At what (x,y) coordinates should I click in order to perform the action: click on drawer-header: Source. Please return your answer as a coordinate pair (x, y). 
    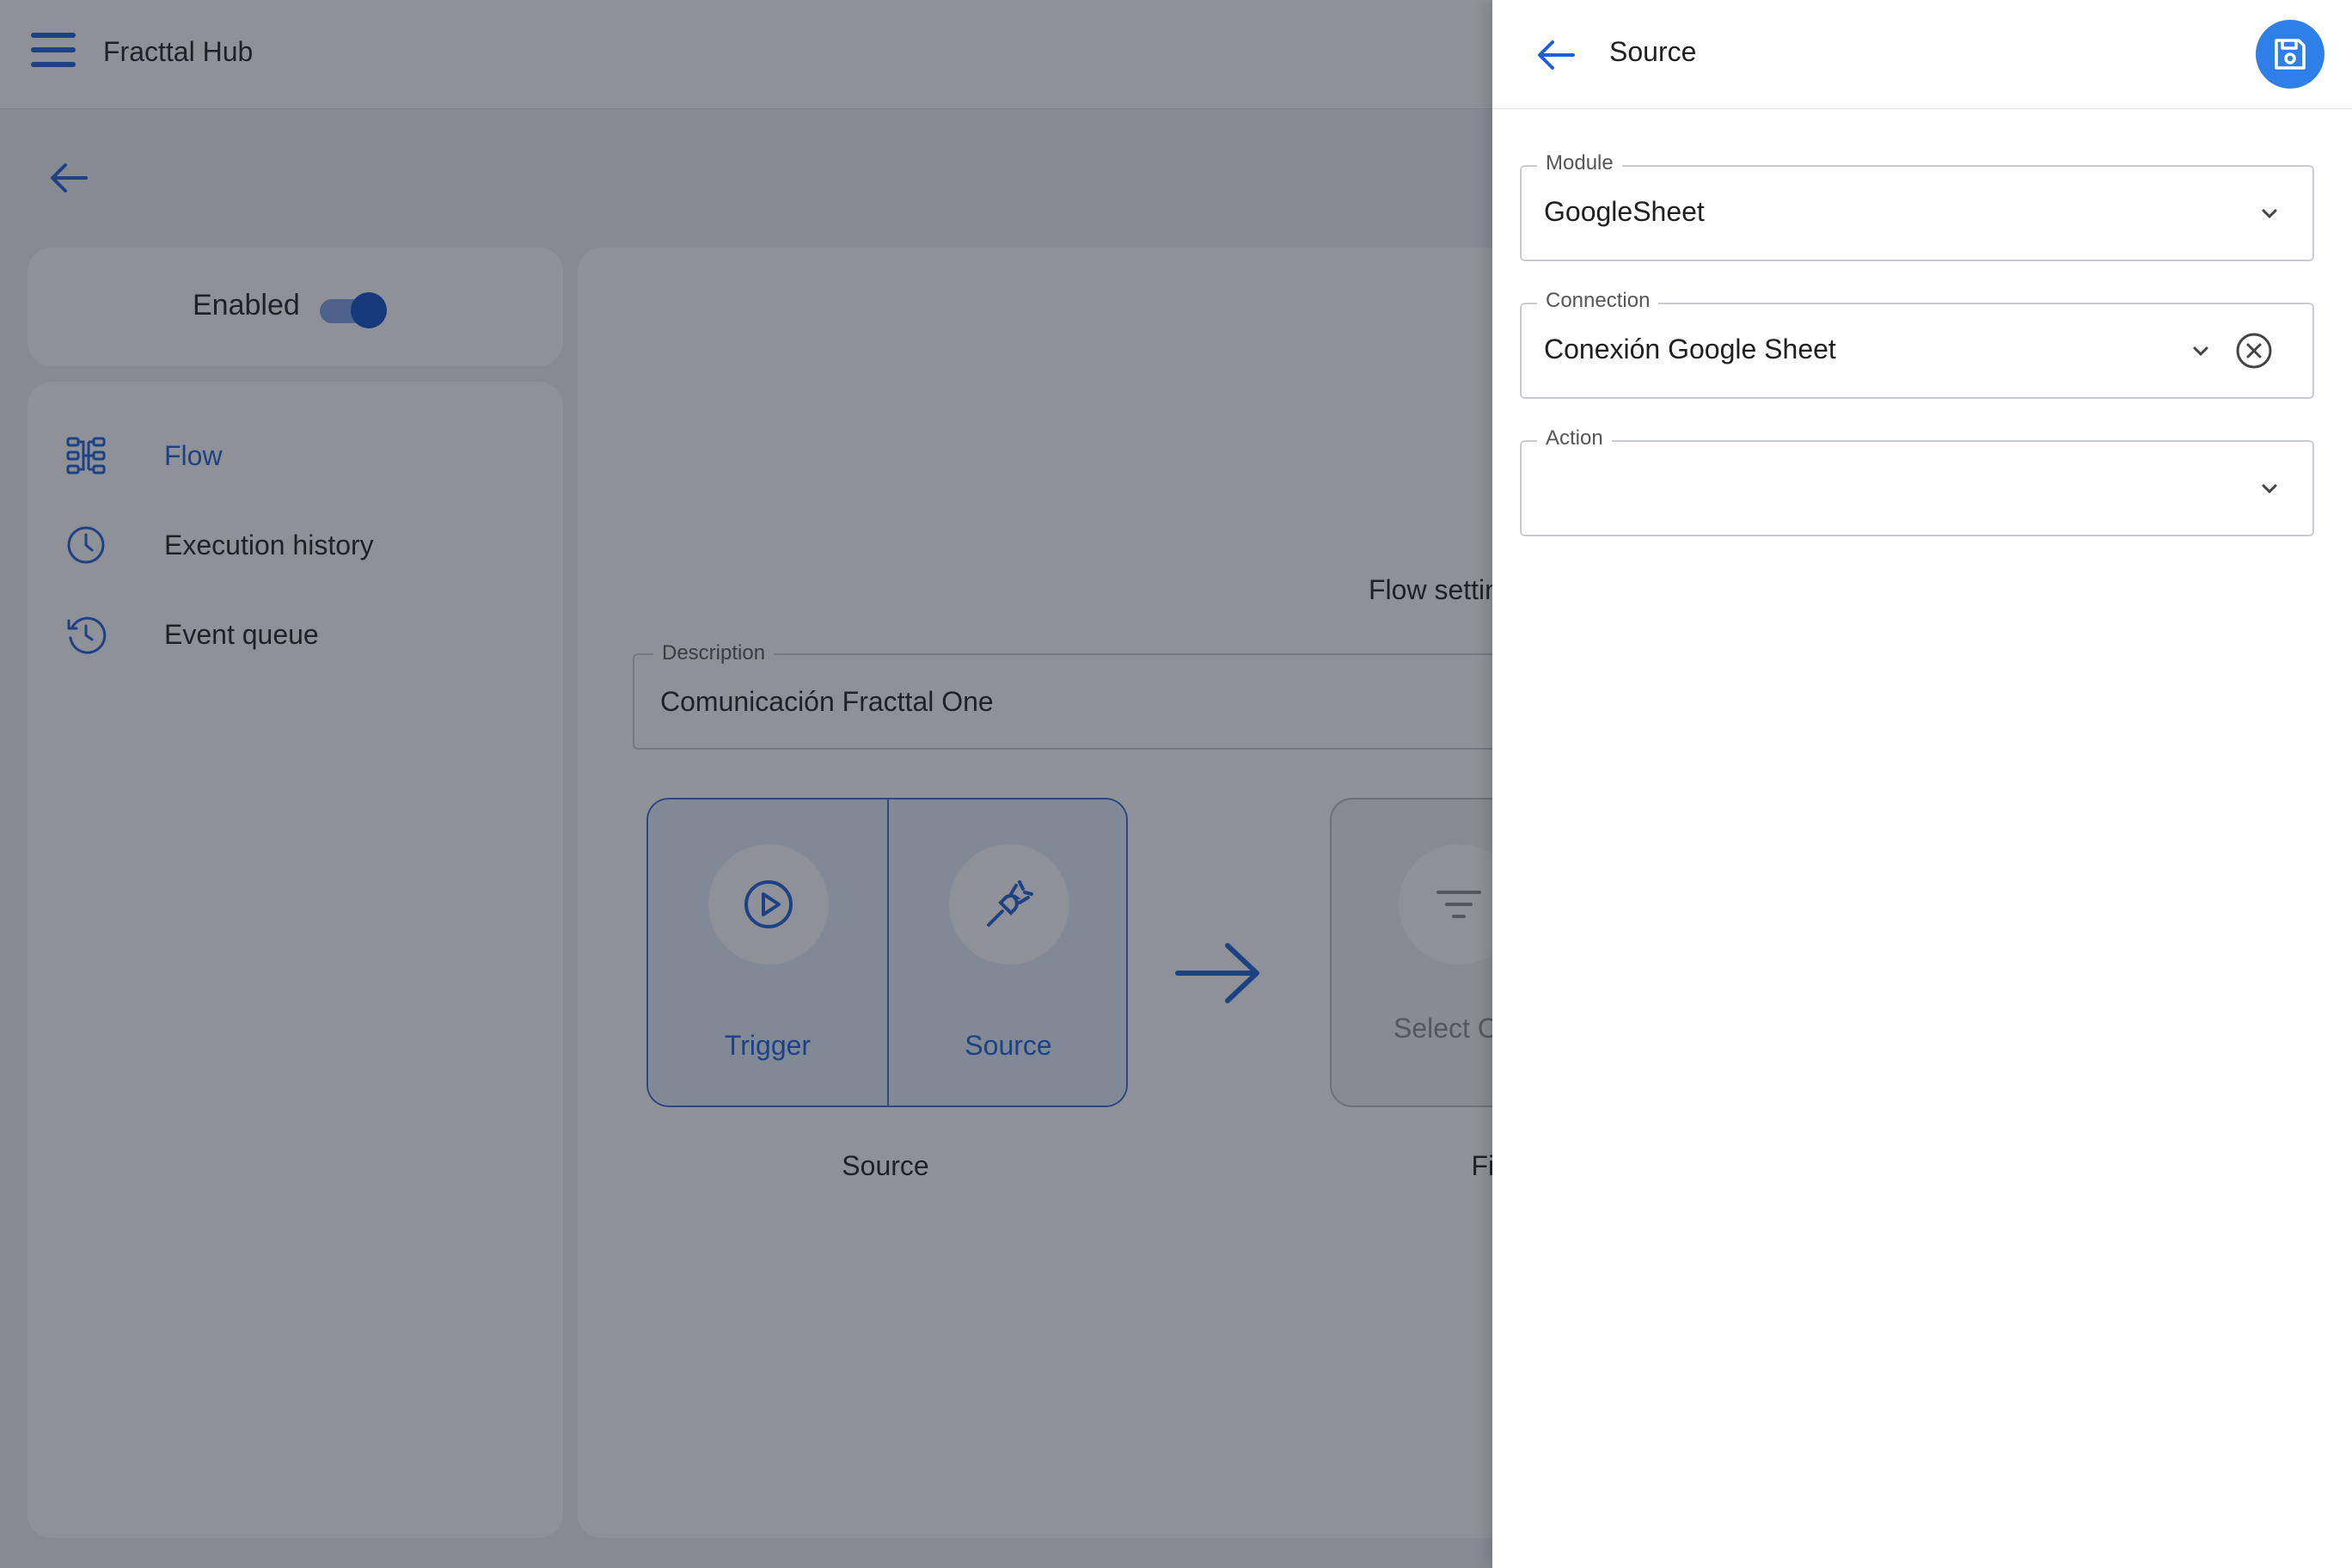
    Looking at the image, I should click on (1922, 54).